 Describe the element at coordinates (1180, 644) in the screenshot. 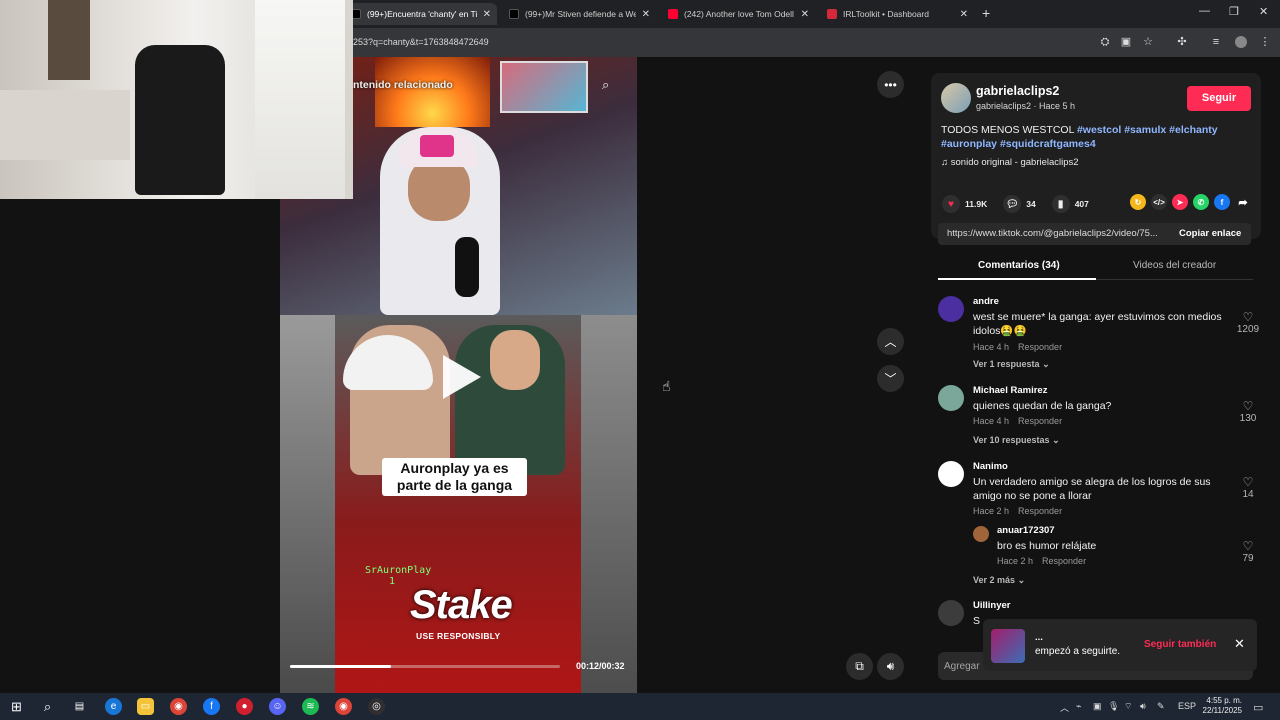

I see `follow-back-button: Seguir también` at that location.